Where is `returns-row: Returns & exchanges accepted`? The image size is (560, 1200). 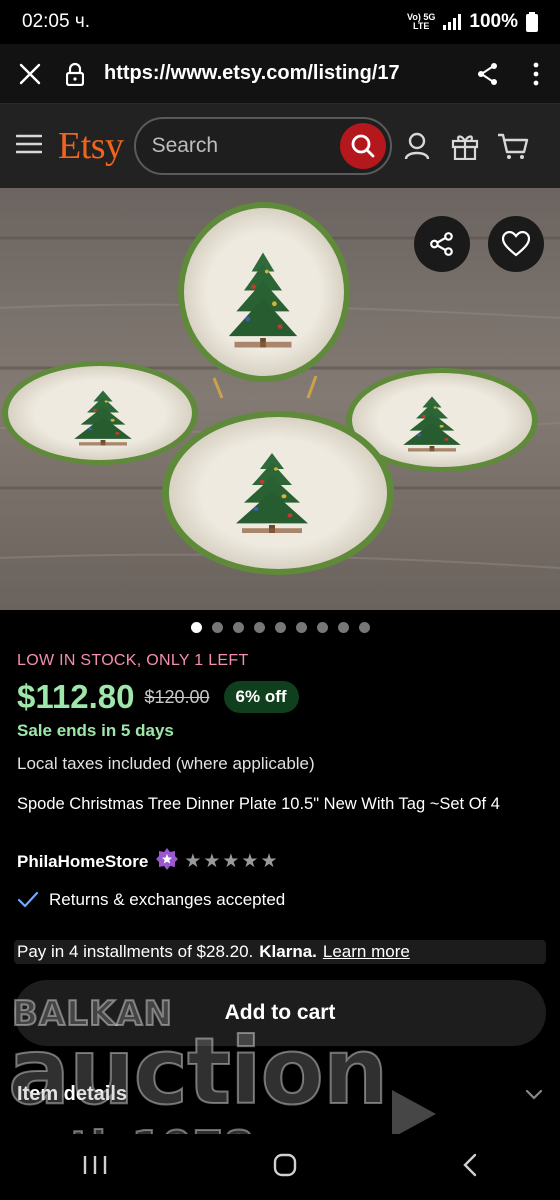 returns-row: Returns & exchanges accepted is located at coordinates (282, 900).